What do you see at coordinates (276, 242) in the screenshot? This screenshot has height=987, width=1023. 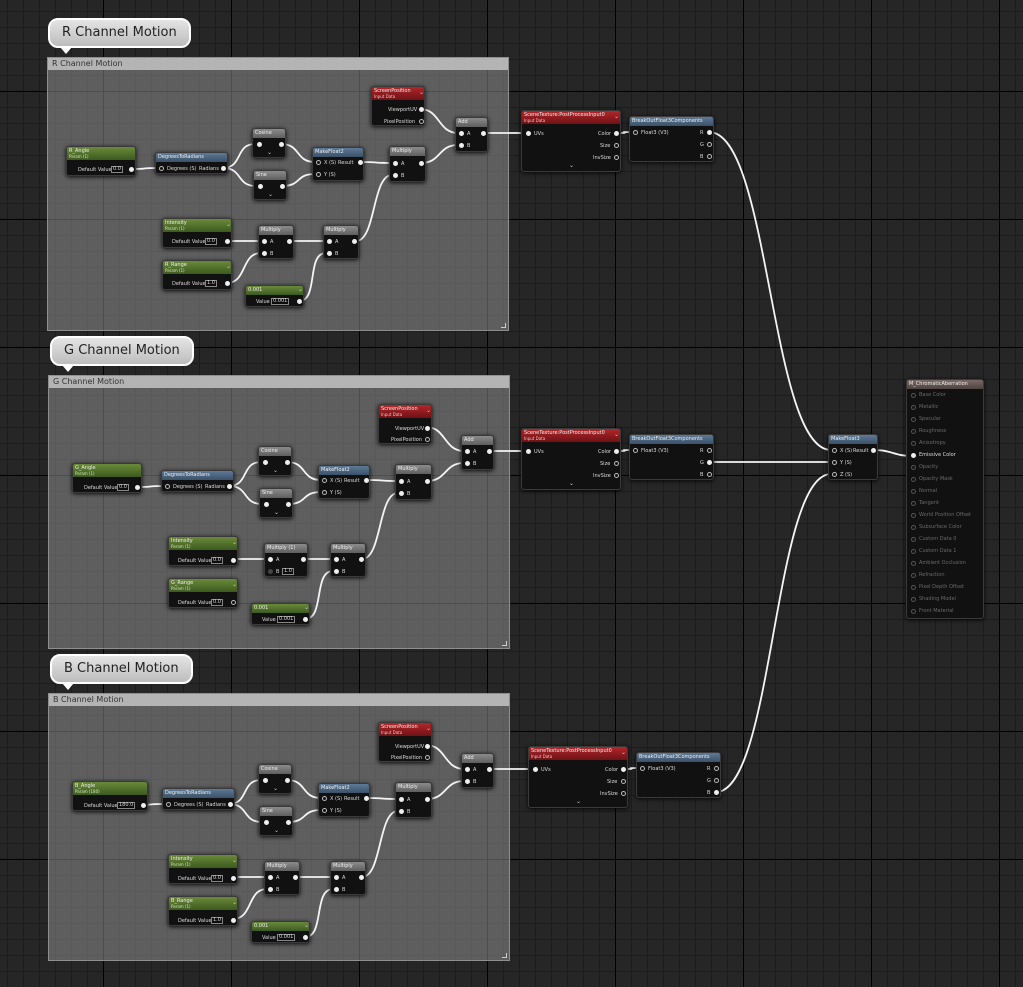 I see `node-r-multiply-a: Multiply A B` at bounding box center [276, 242].